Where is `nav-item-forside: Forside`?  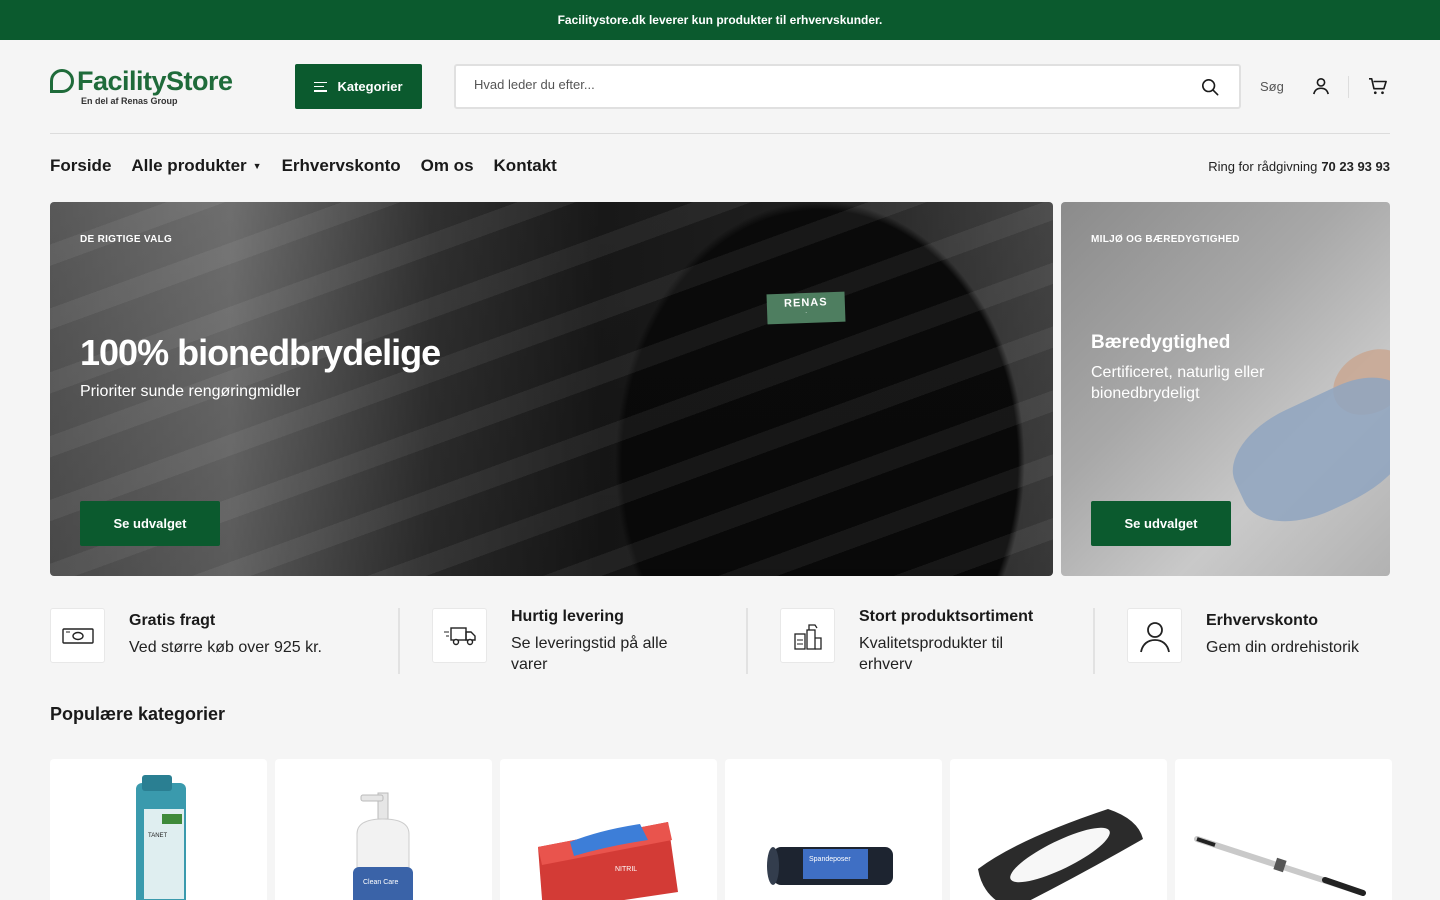 nav-item-forside: Forside is located at coordinates (80, 166).